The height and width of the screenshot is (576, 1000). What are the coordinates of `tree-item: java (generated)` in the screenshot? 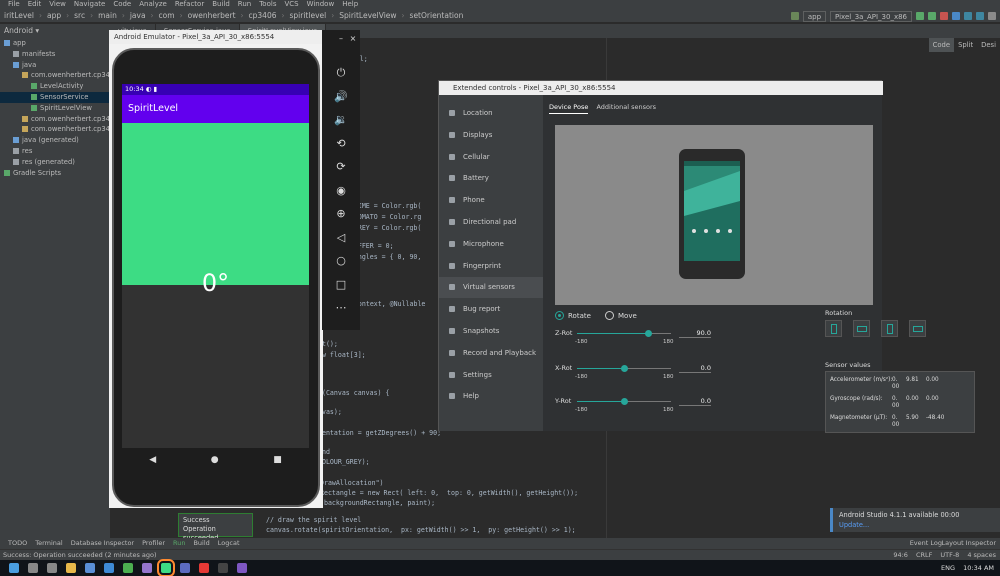 It's located at (55, 140).